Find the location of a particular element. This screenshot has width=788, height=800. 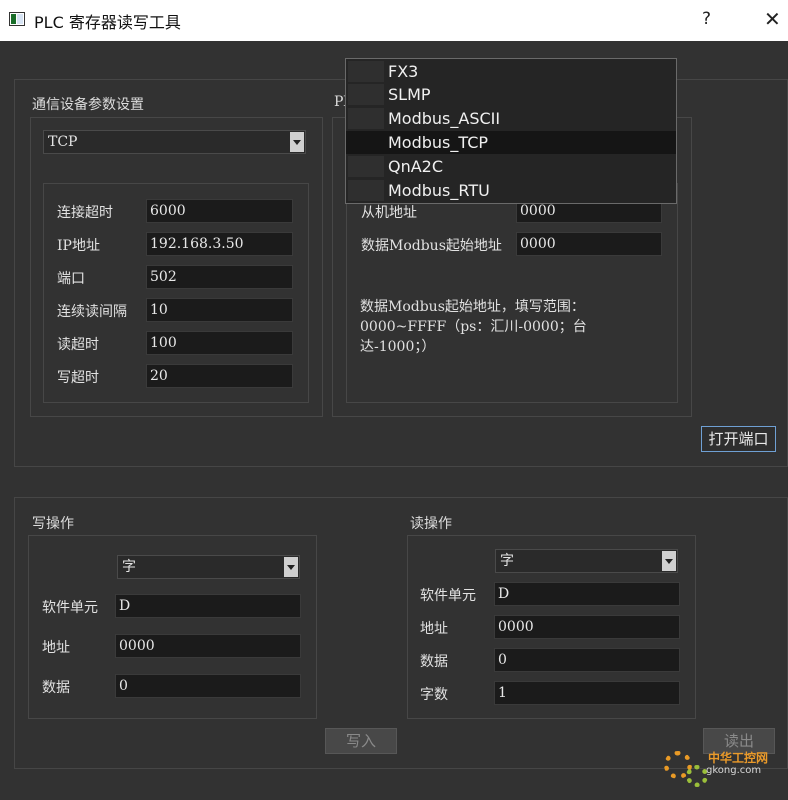

read-timeout-field: 100 is located at coordinates (219, 343).